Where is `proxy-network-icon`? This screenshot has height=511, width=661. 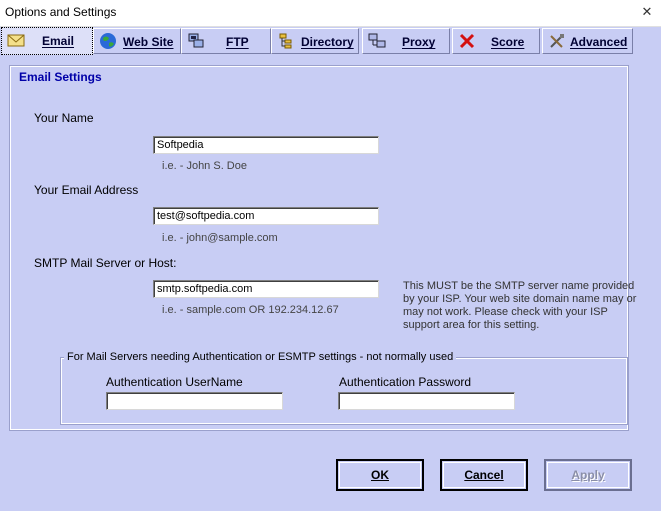 proxy-network-icon is located at coordinates (377, 40).